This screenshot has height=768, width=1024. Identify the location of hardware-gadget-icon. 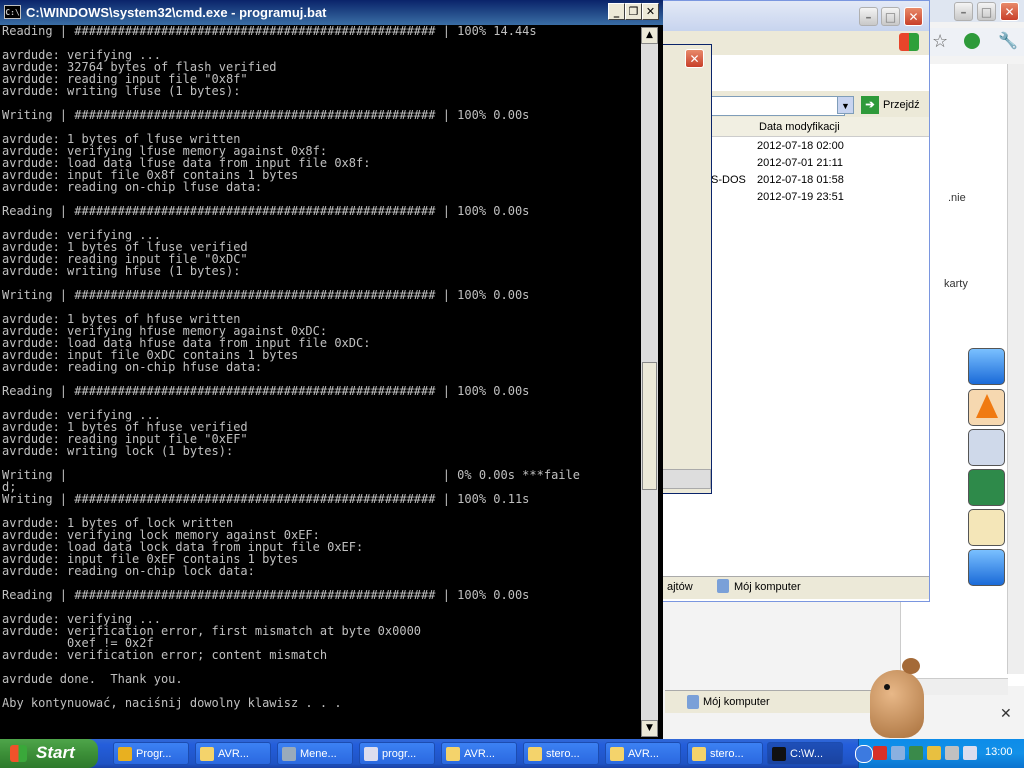
(986, 487).